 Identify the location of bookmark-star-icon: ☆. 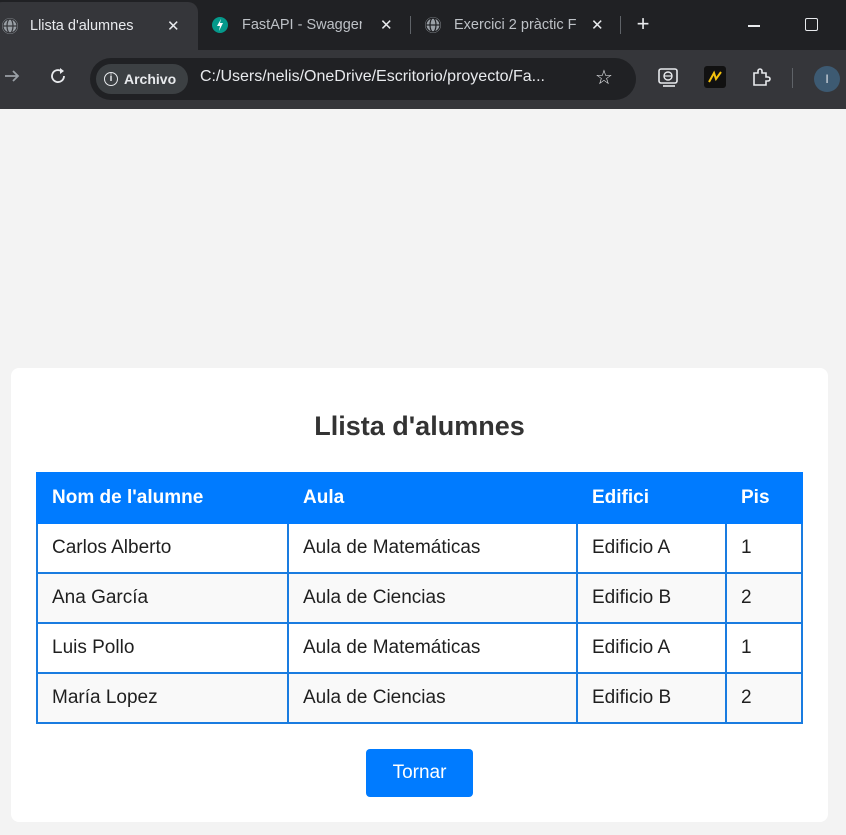
(604, 77).